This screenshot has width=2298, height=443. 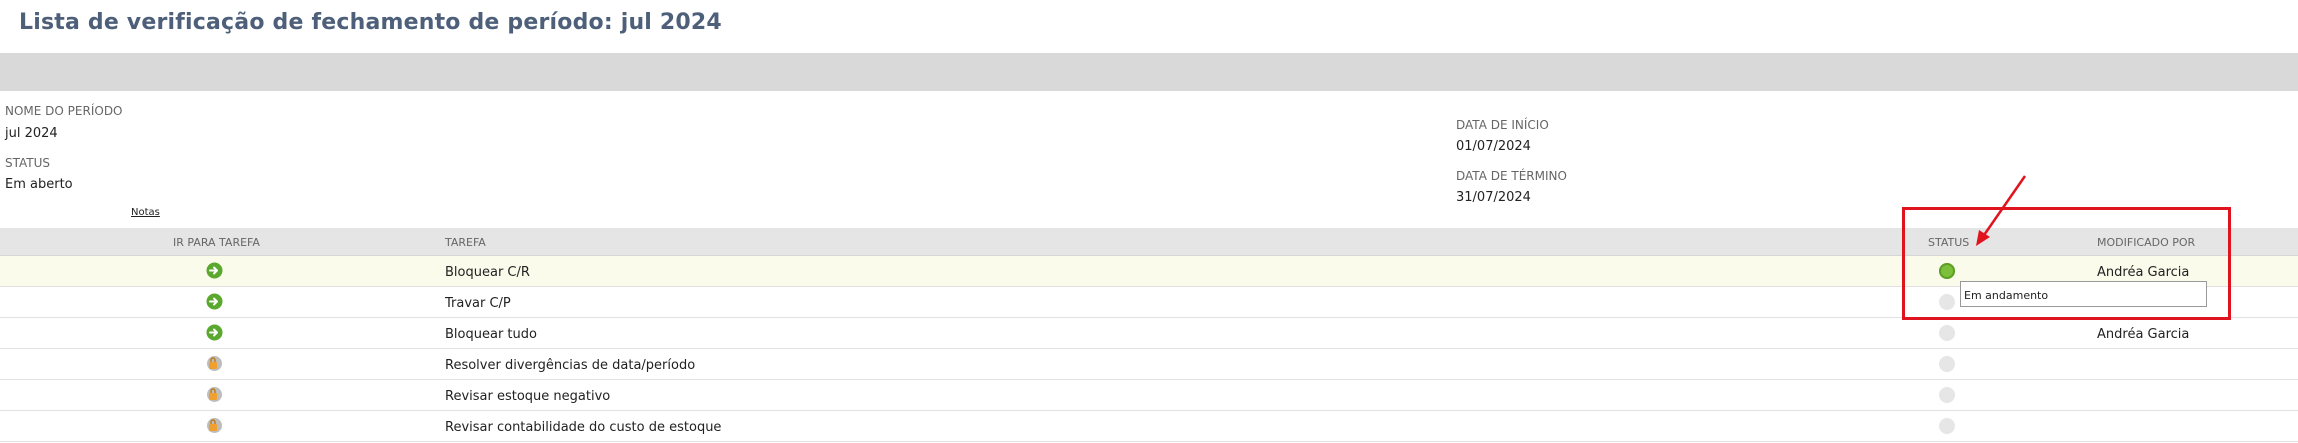 I want to click on annotation-arrow-icon, so click(x=2001, y=210).